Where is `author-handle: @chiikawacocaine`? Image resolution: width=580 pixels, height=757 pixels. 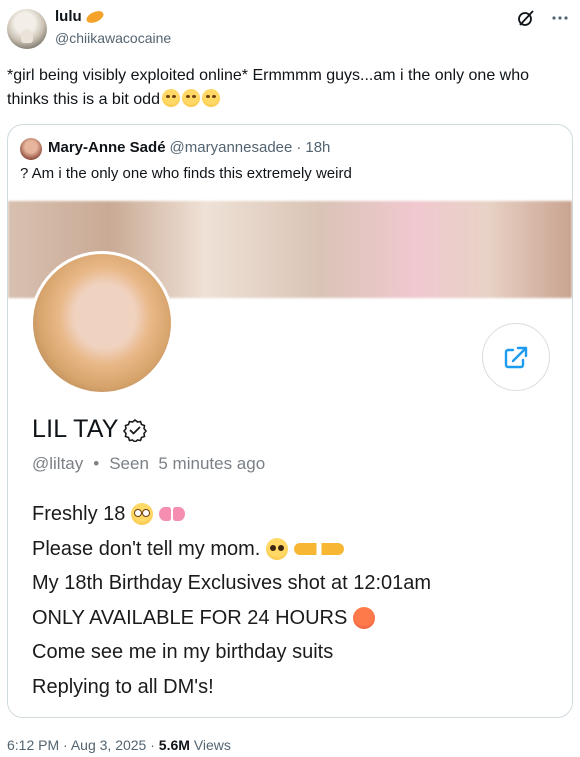 author-handle: @chiikawacocaine is located at coordinates (113, 38).